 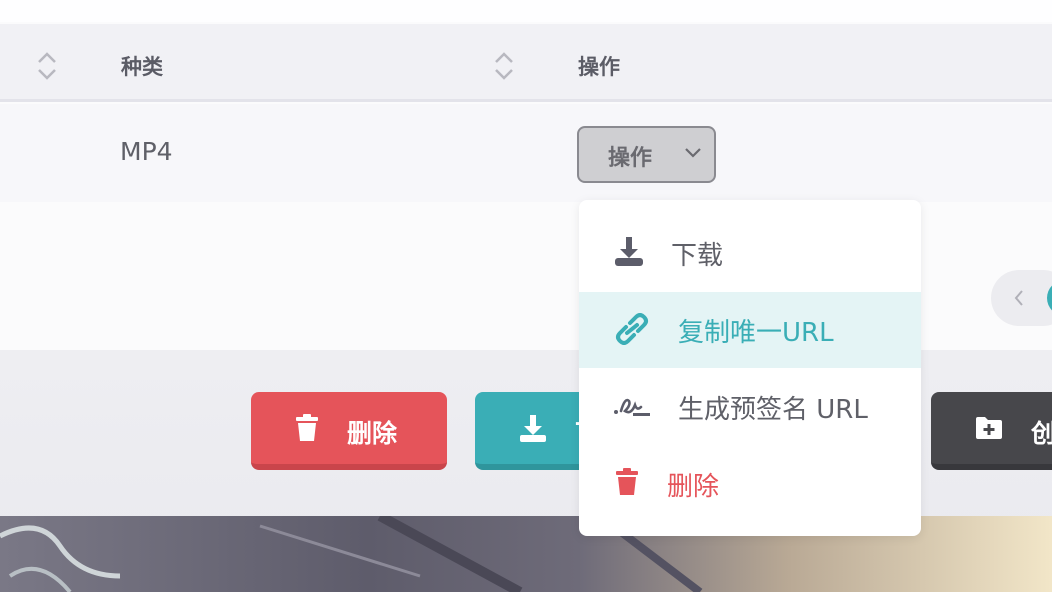 I want to click on actions-dropdown-button: 操作, so click(x=646, y=154).